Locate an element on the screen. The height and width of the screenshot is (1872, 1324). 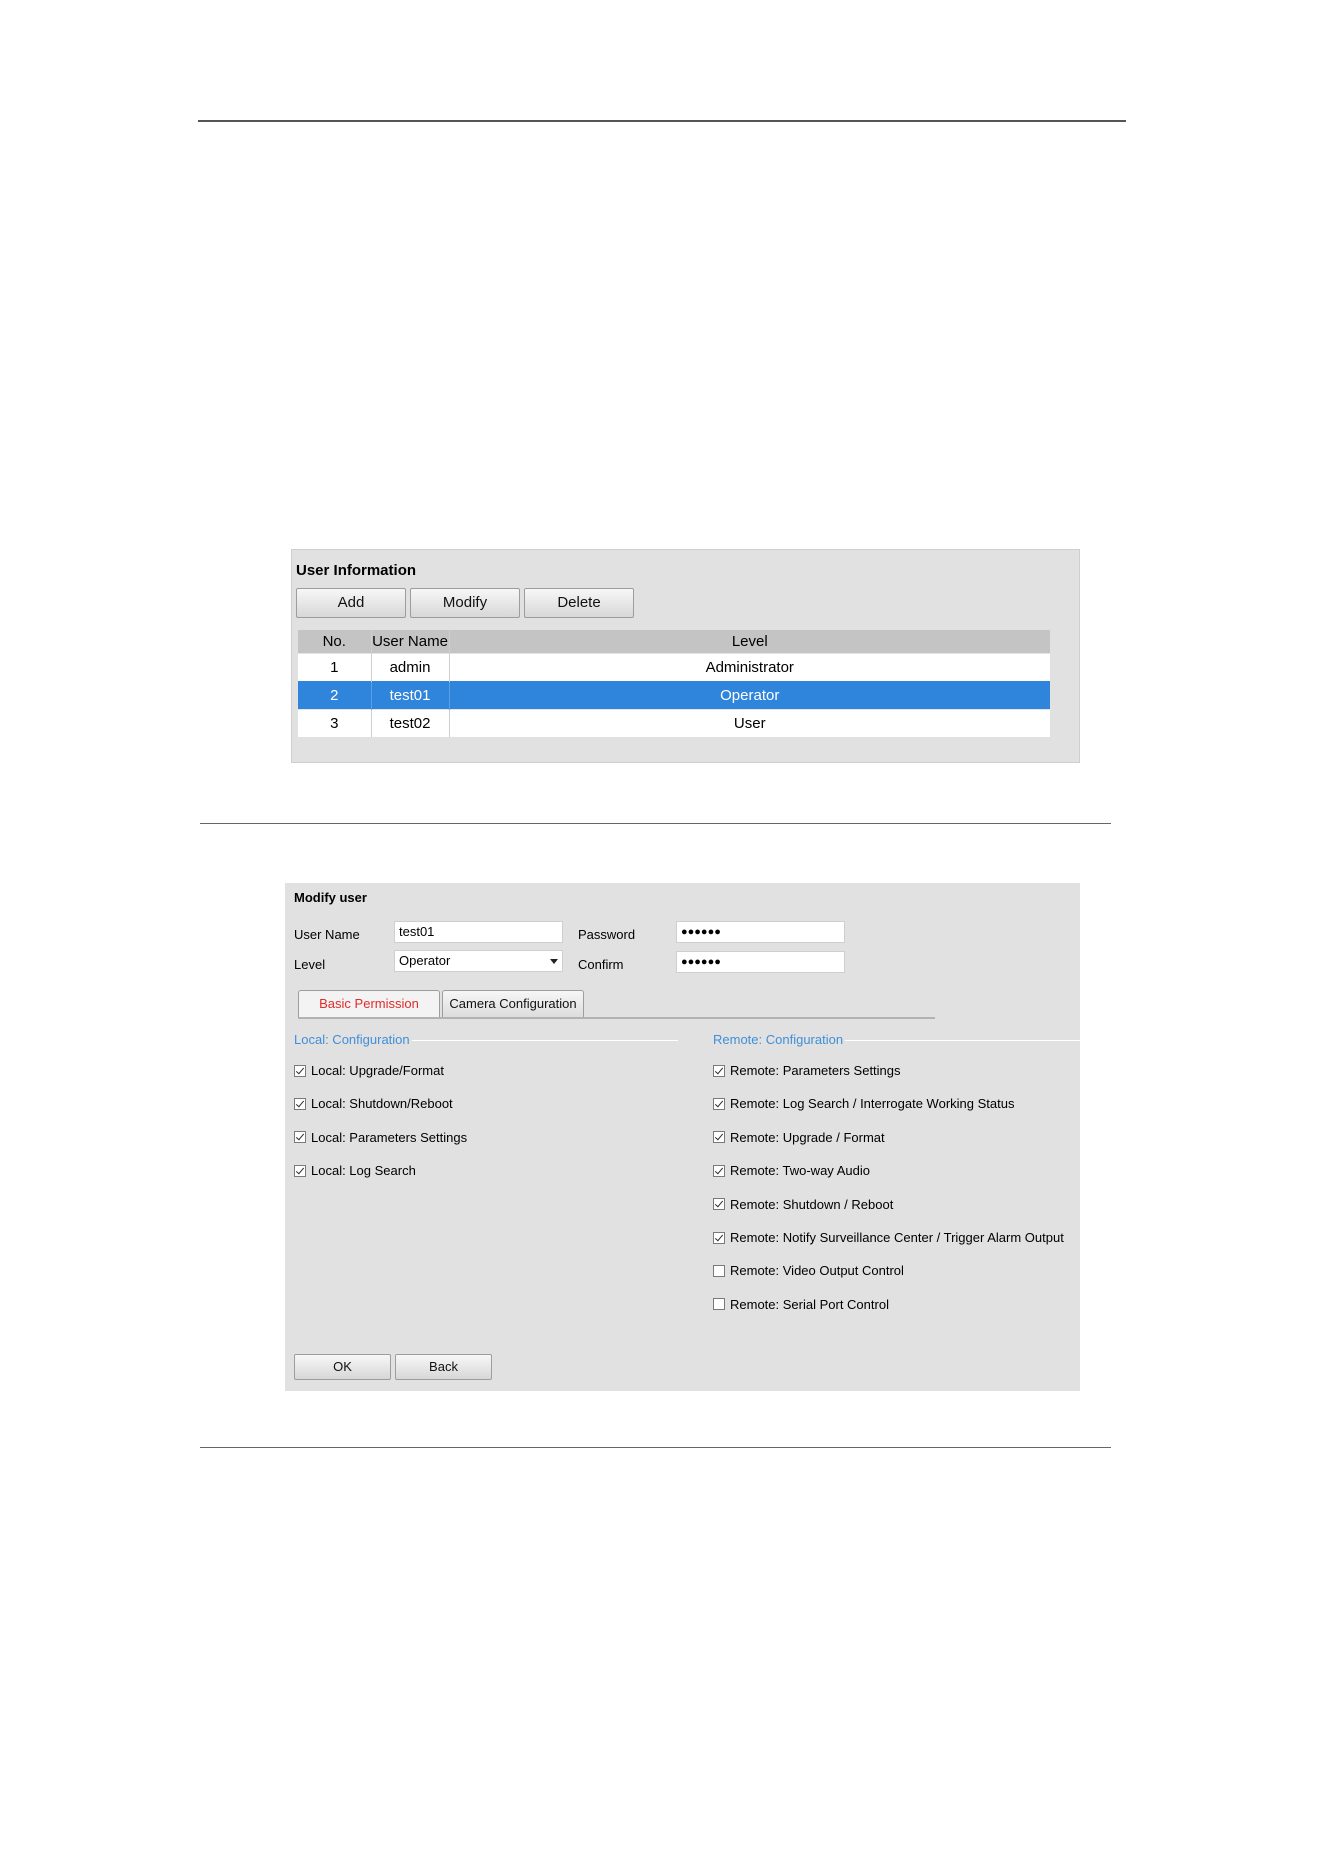
middle-divider is located at coordinates (655, 823).